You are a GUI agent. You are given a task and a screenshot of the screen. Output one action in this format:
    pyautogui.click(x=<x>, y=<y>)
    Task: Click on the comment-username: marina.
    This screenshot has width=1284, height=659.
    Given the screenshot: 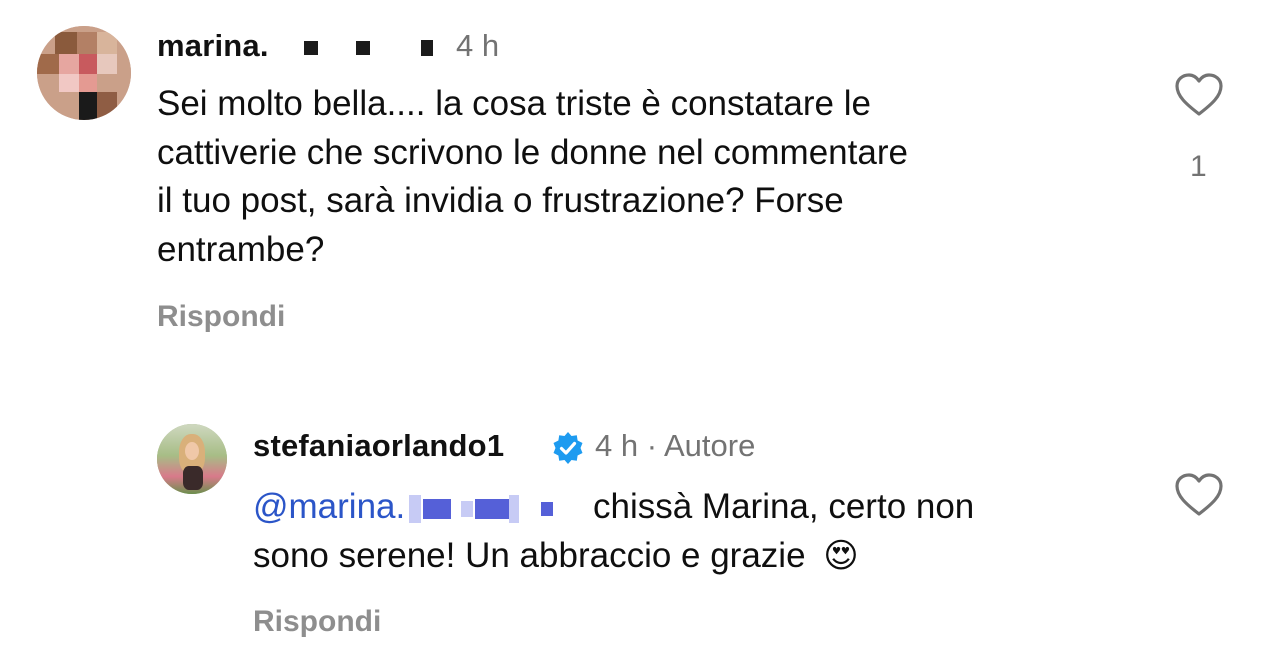 What is the action you would take?
    pyautogui.click(x=295, y=46)
    